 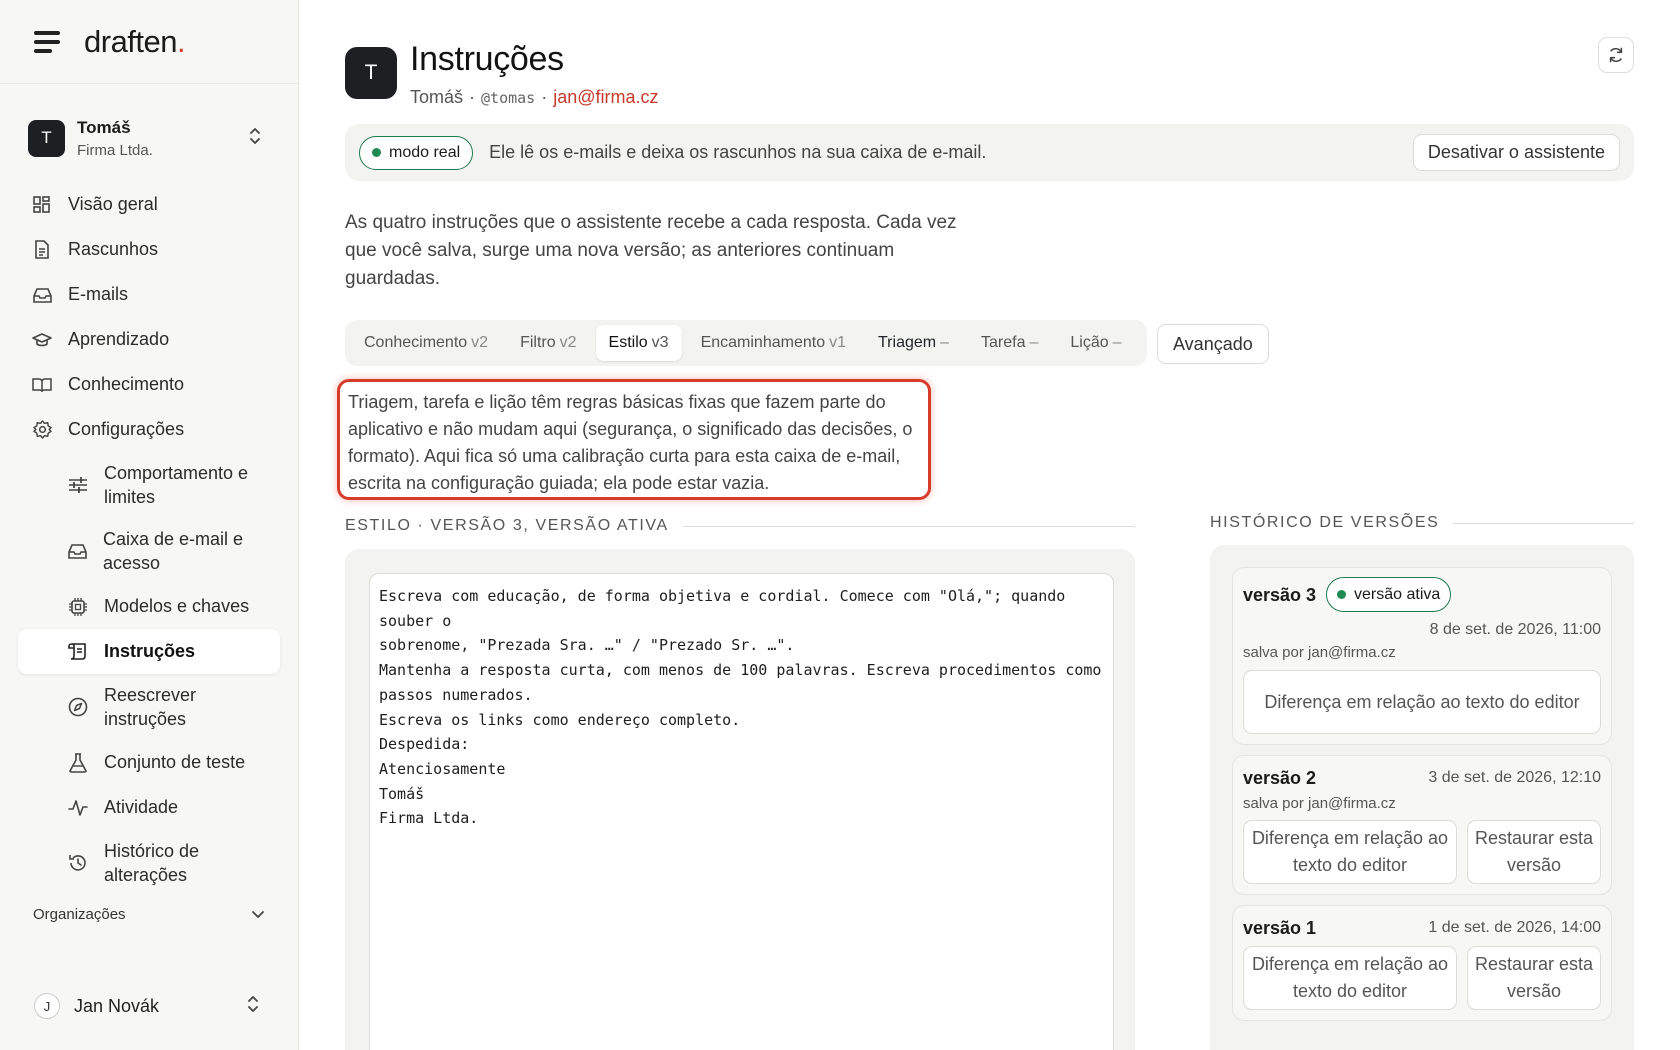 What do you see at coordinates (1514, 927) in the screenshot?
I see `version-date: 1 de set. de 2026, 14:00` at bounding box center [1514, 927].